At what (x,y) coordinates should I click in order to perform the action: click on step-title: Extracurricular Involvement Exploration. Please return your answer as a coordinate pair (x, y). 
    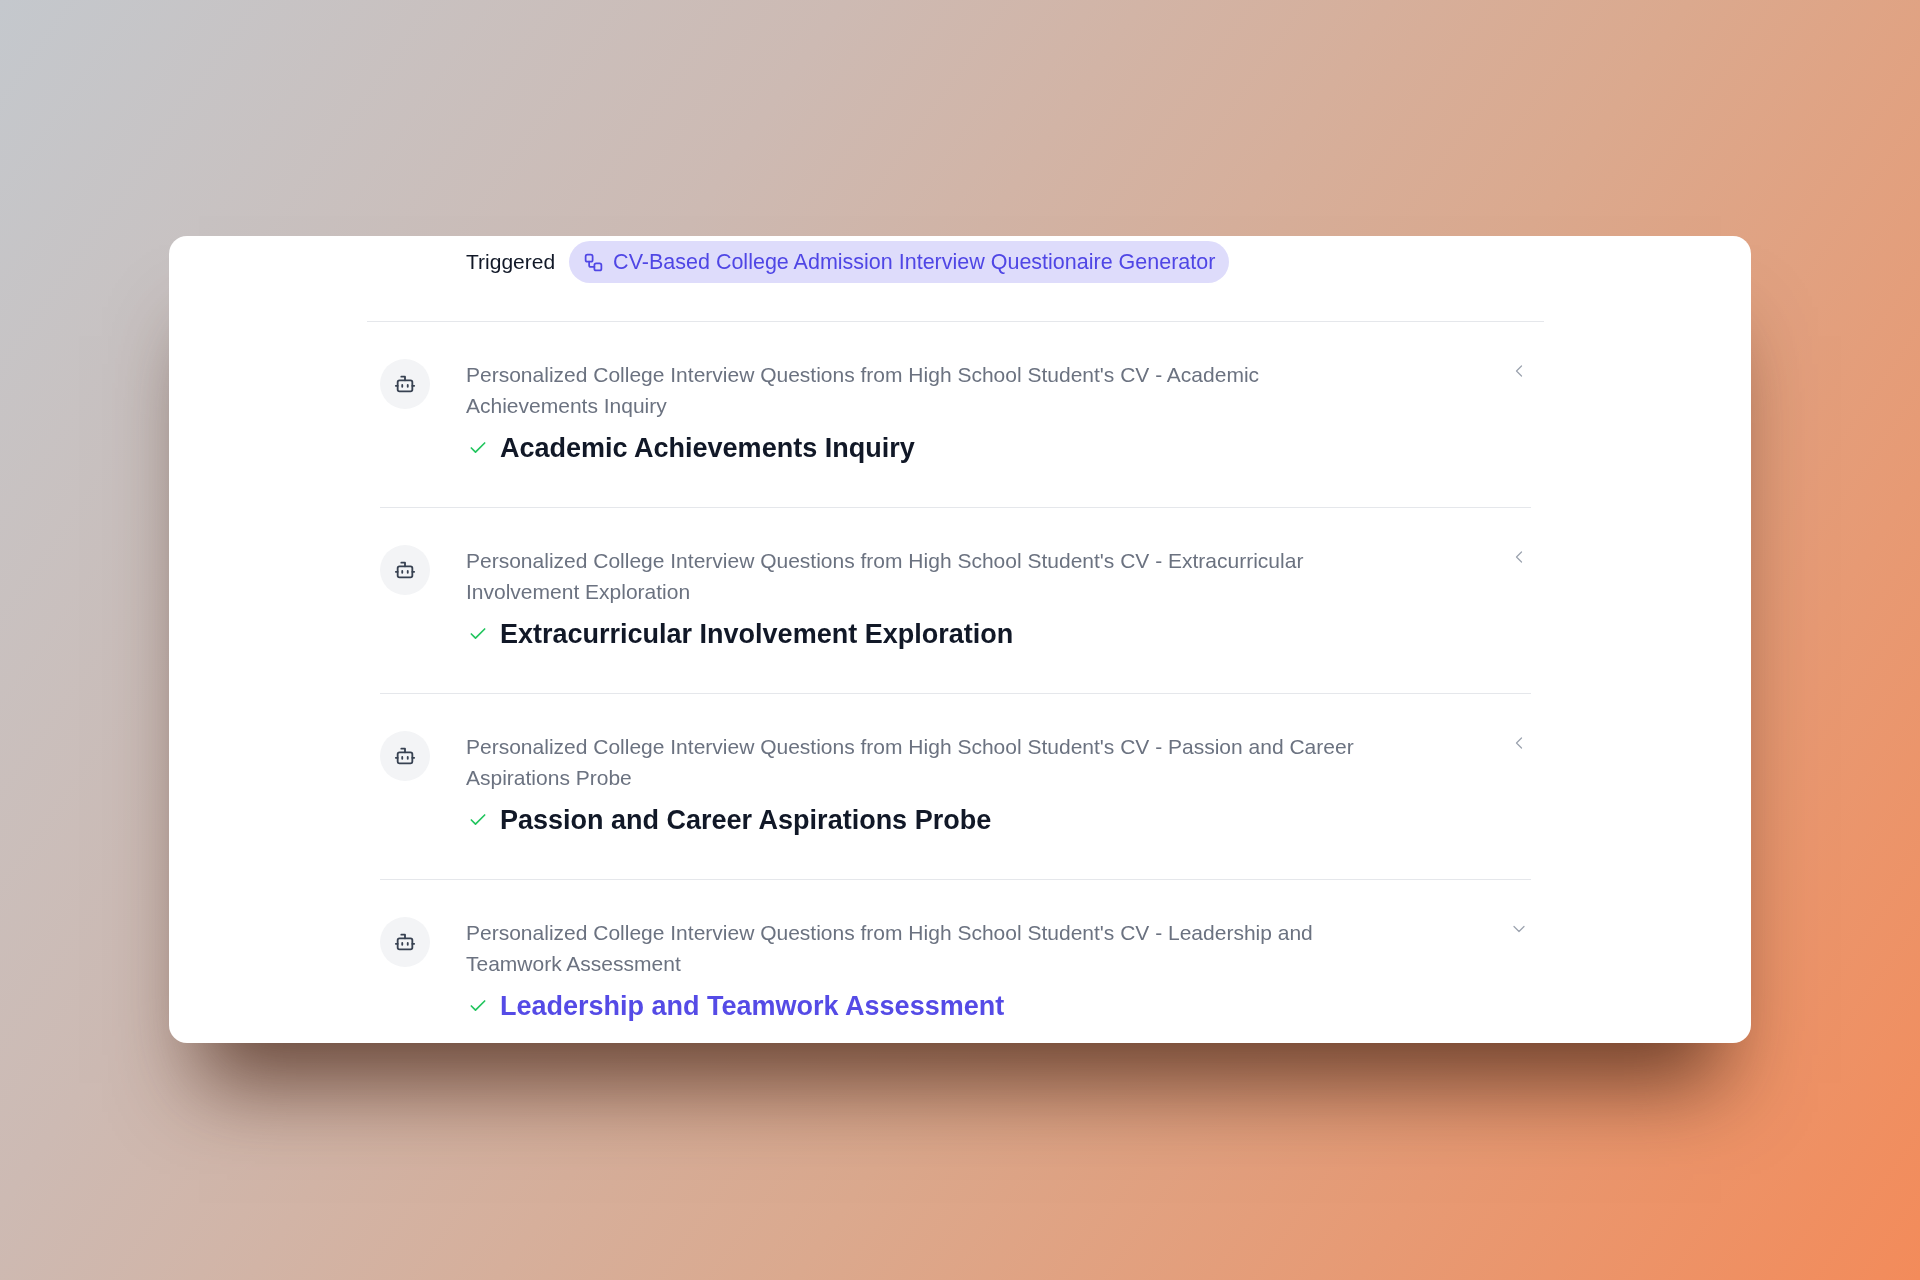
    Looking at the image, I should click on (757, 634).